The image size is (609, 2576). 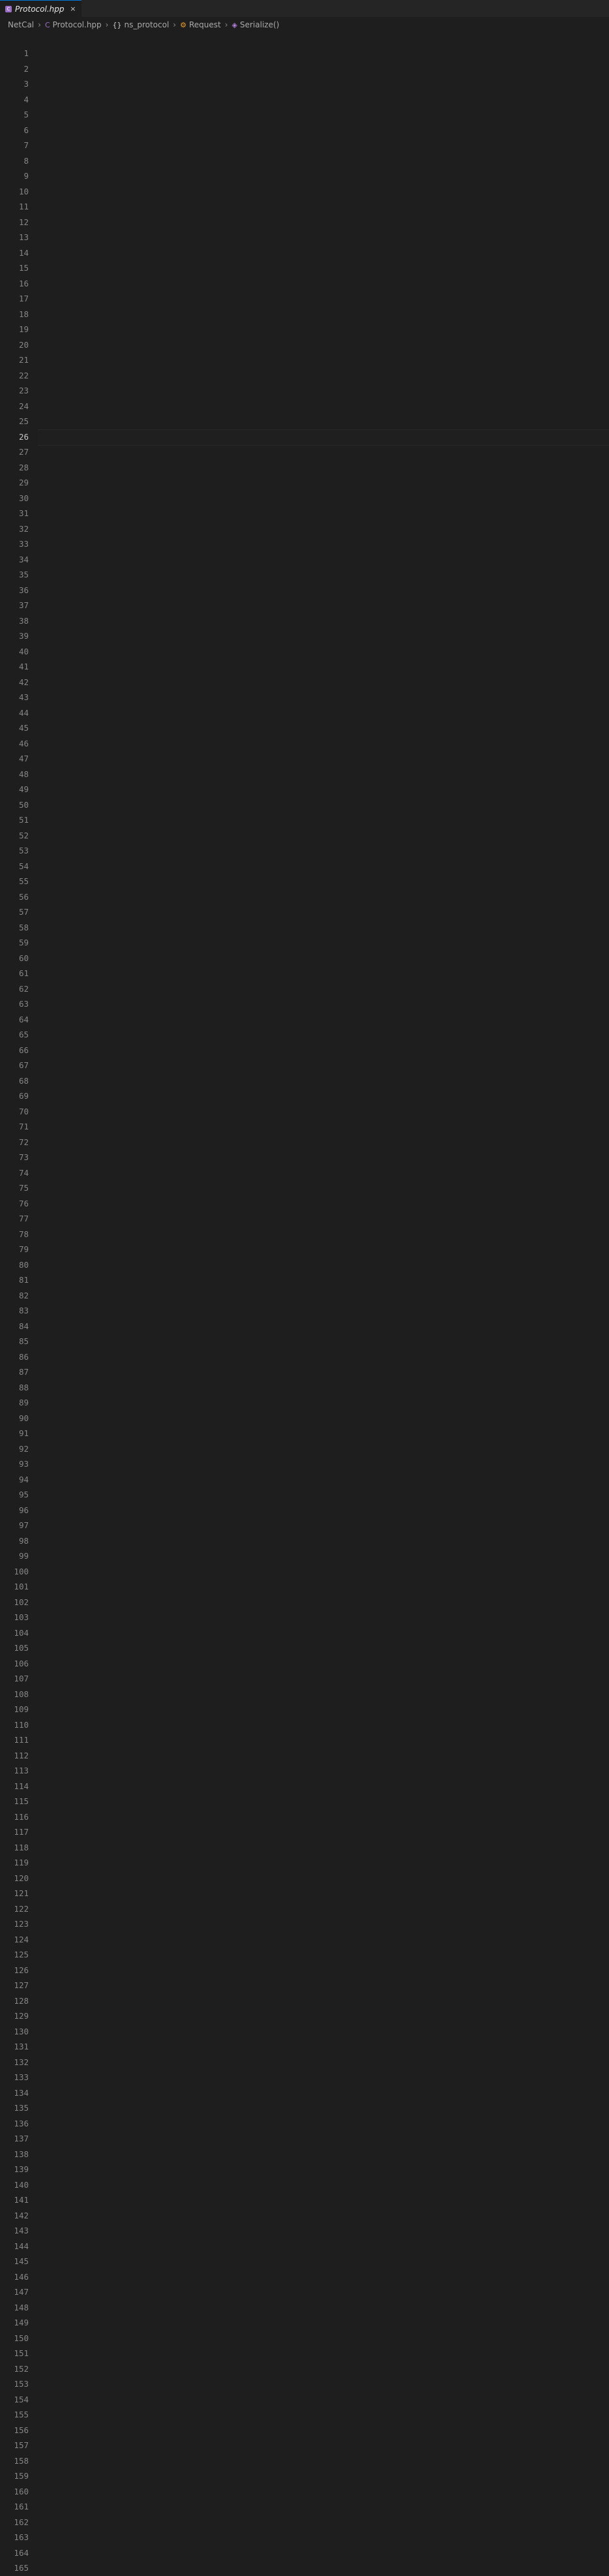 What do you see at coordinates (23, 1111) in the screenshot?
I see `line-number: 70` at bounding box center [23, 1111].